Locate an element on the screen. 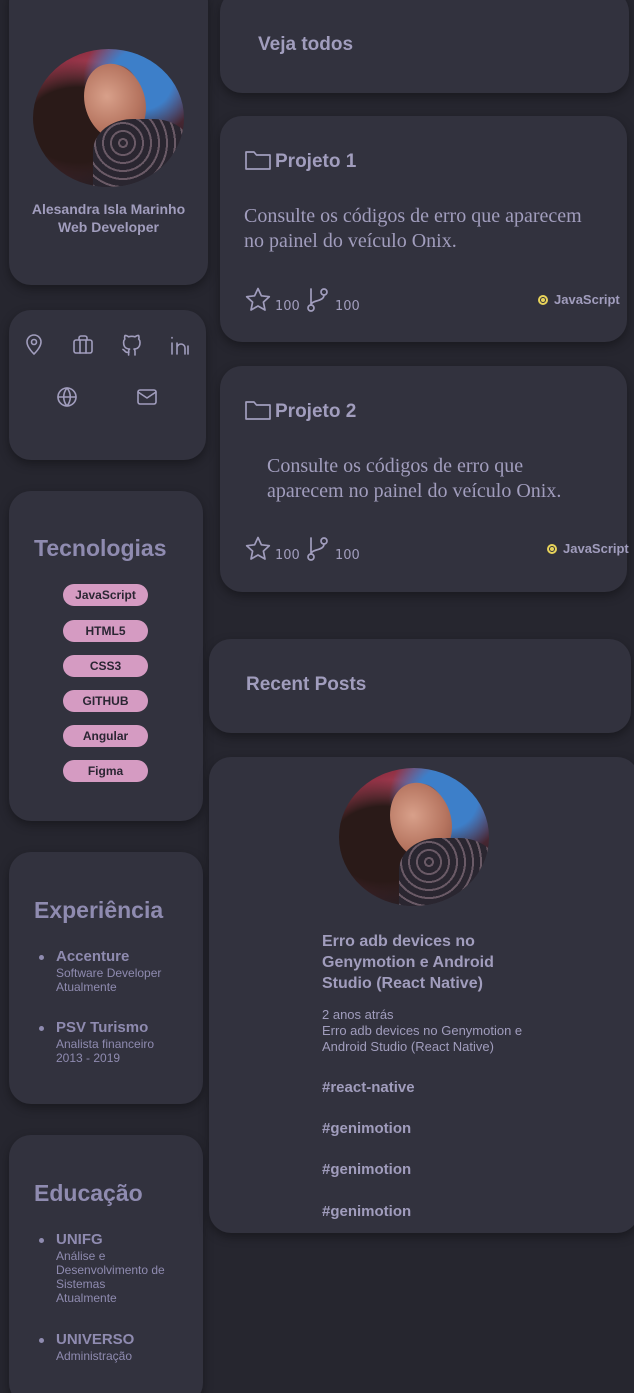  experience-item: Accenture Software Developer Atualmente is located at coordinates (114, 971).